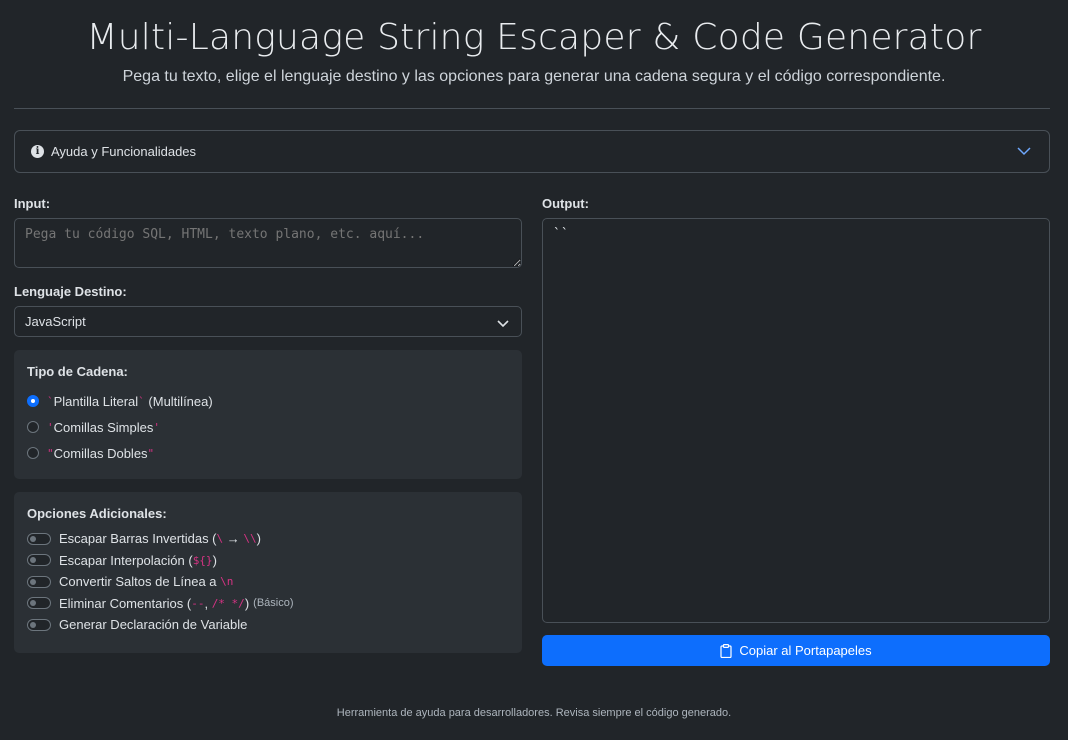 This screenshot has height=740, width=1068. What do you see at coordinates (273, 603) in the screenshot?
I see `option-note: (Básico)` at bounding box center [273, 603].